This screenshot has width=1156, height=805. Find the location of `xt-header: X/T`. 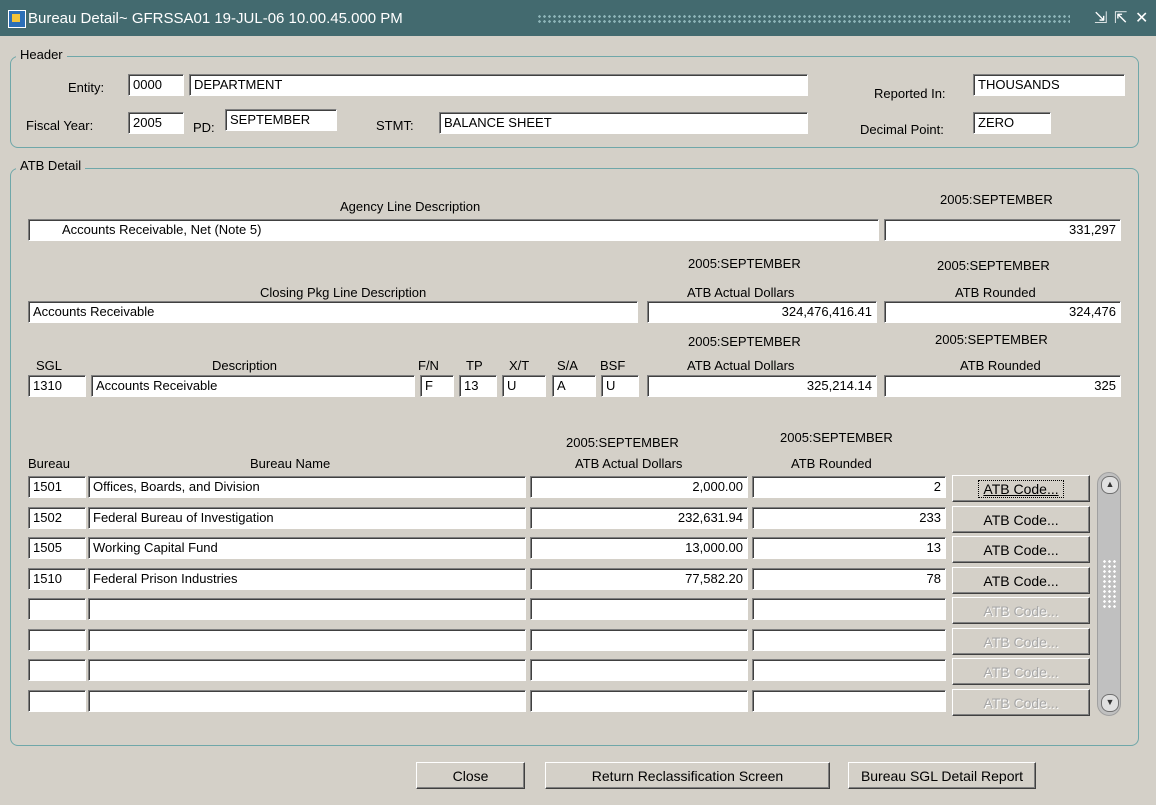

xt-header: X/T is located at coordinates (519, 365).